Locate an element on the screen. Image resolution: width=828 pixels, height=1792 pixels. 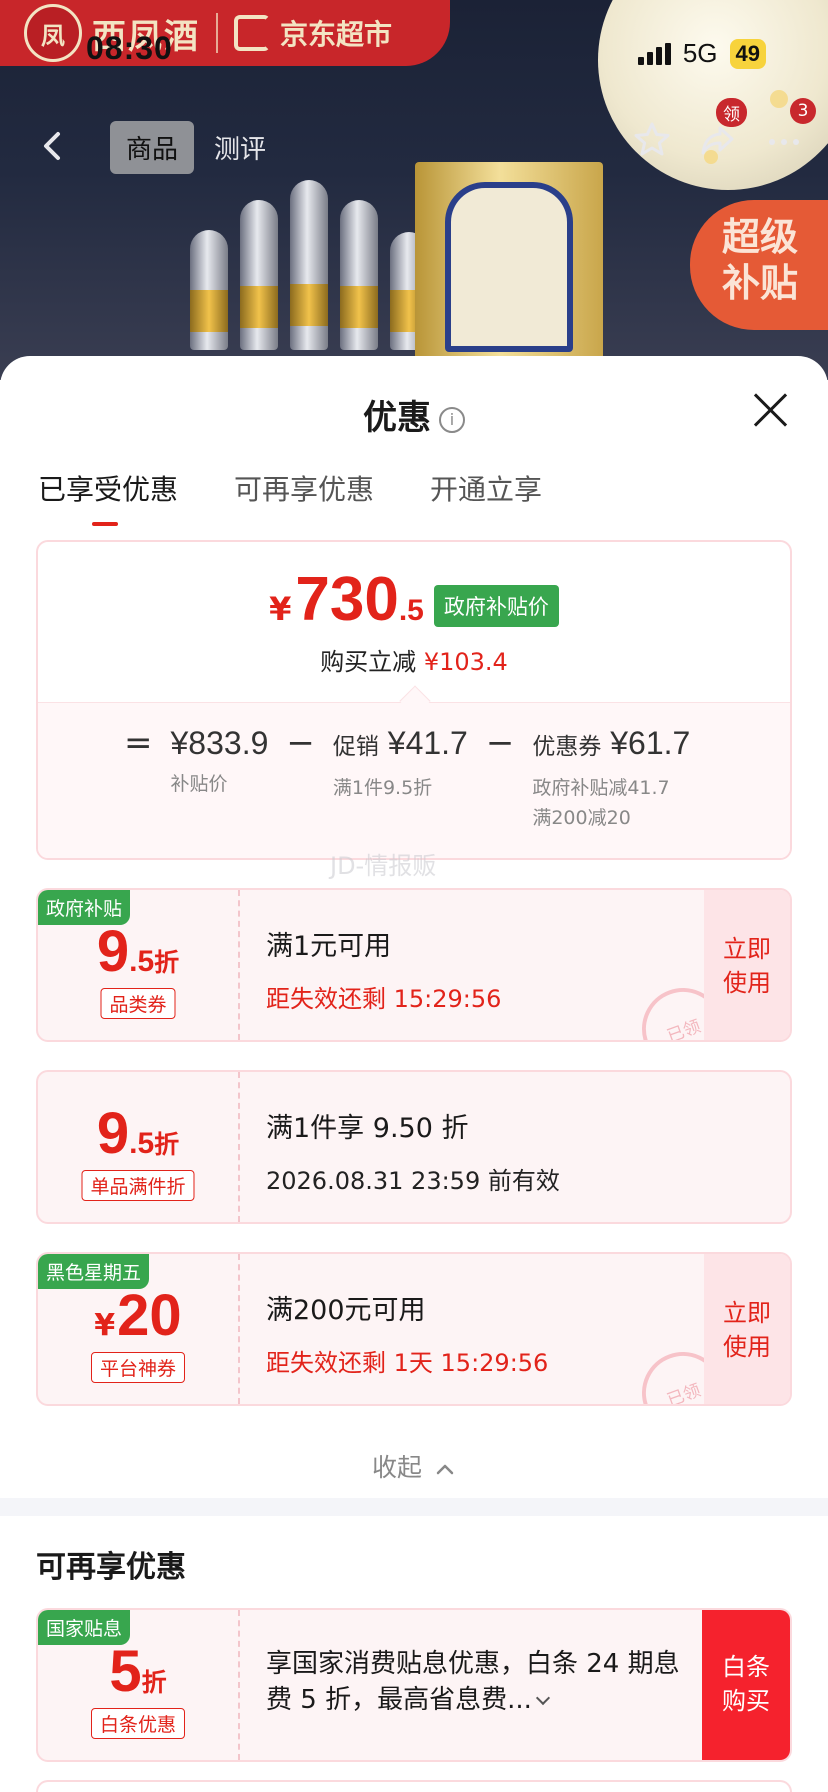
blossom-decoration is located at coordinates (779, 99).